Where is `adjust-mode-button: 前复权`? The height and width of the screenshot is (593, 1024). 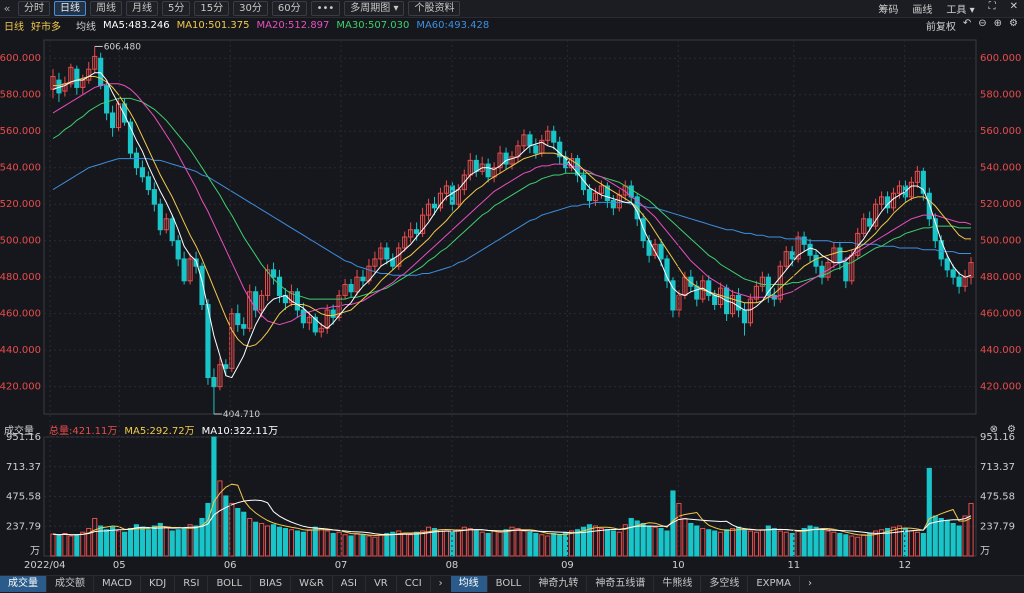 adjust-mode-button: 前复权 is located at coordinates (941, 25).